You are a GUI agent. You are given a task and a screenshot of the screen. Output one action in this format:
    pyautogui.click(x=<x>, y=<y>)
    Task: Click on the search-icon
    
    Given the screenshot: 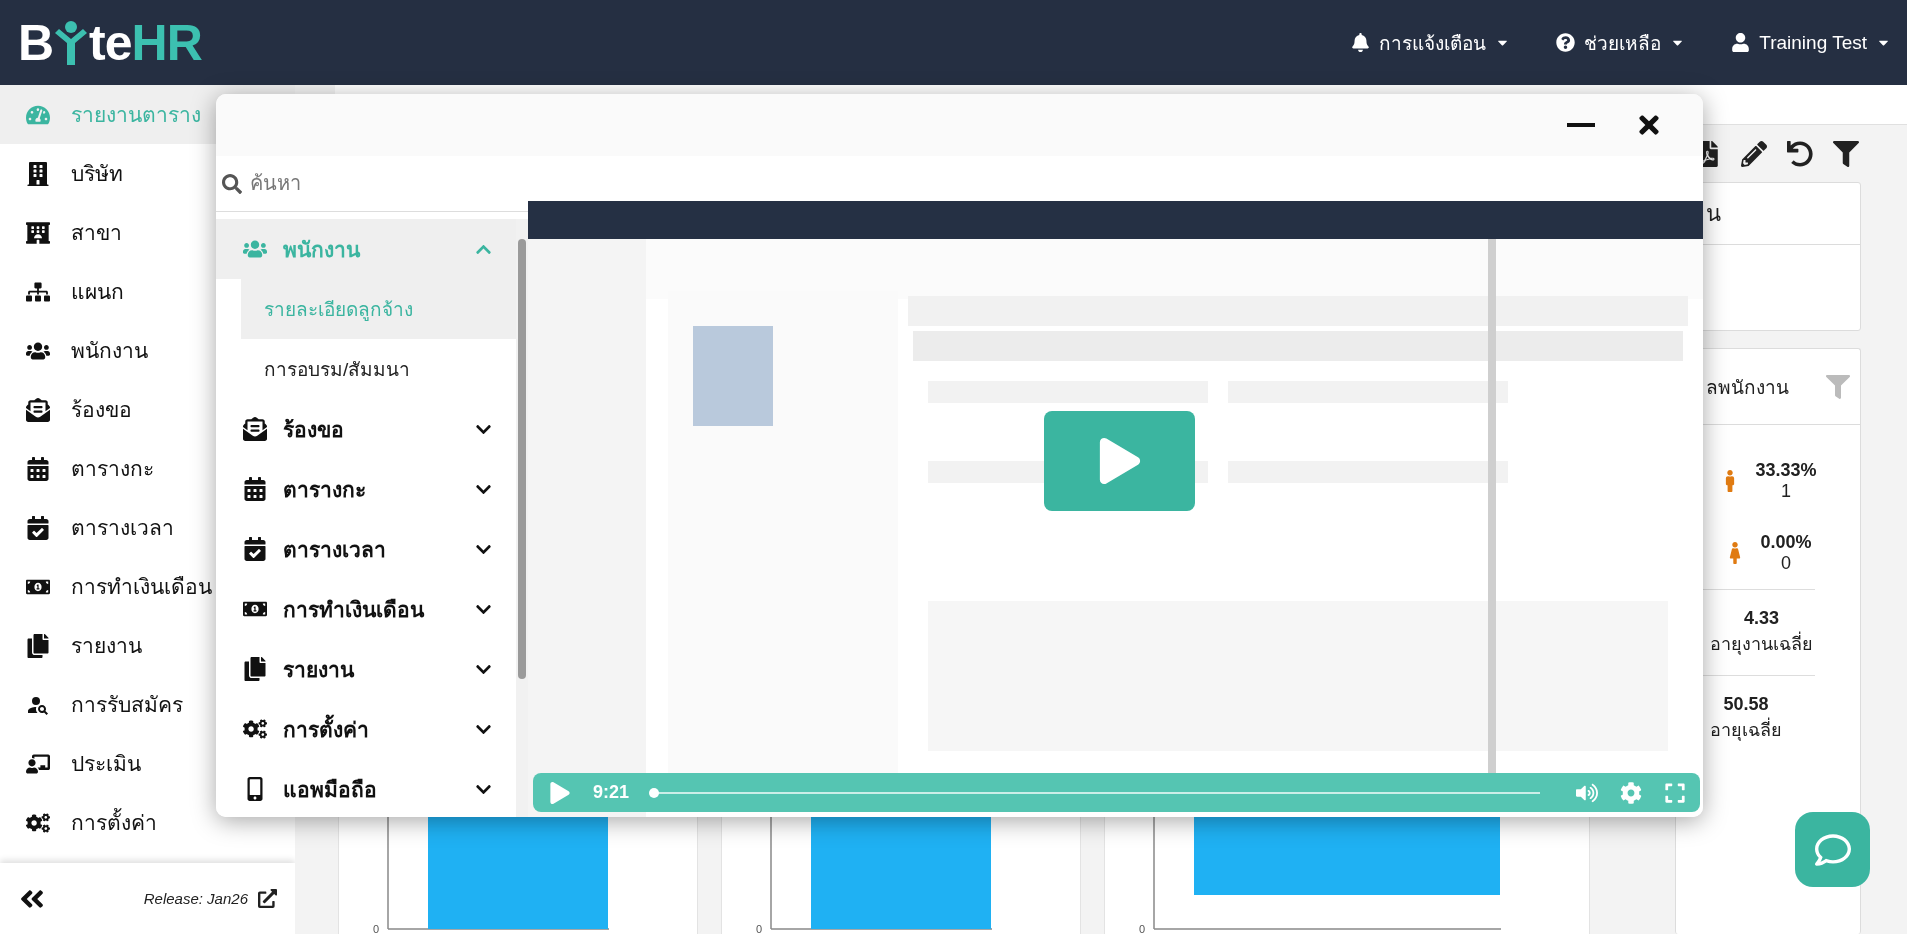 What is the action you would take?
    pyautogui.click(x=232, y=183)
    